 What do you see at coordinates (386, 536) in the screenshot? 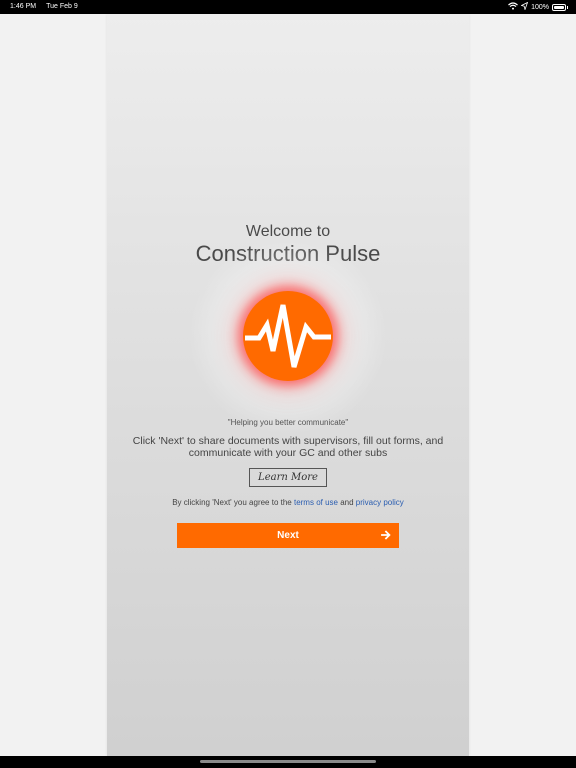
I see `arrow-right-icon` at bounding box center [386, 536].